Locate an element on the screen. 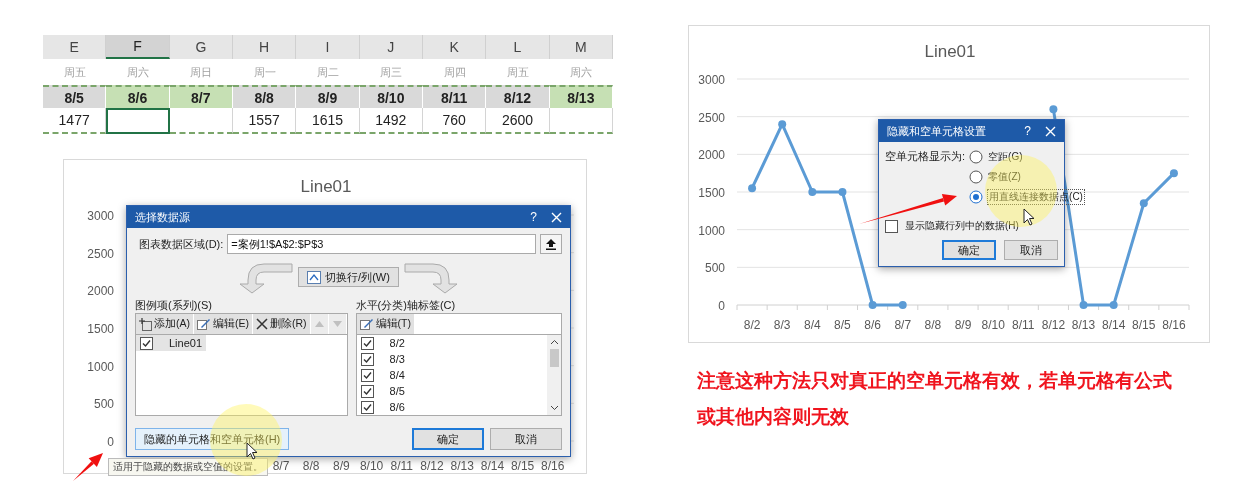  cursor-icon is located at coordinates (1029, 217).